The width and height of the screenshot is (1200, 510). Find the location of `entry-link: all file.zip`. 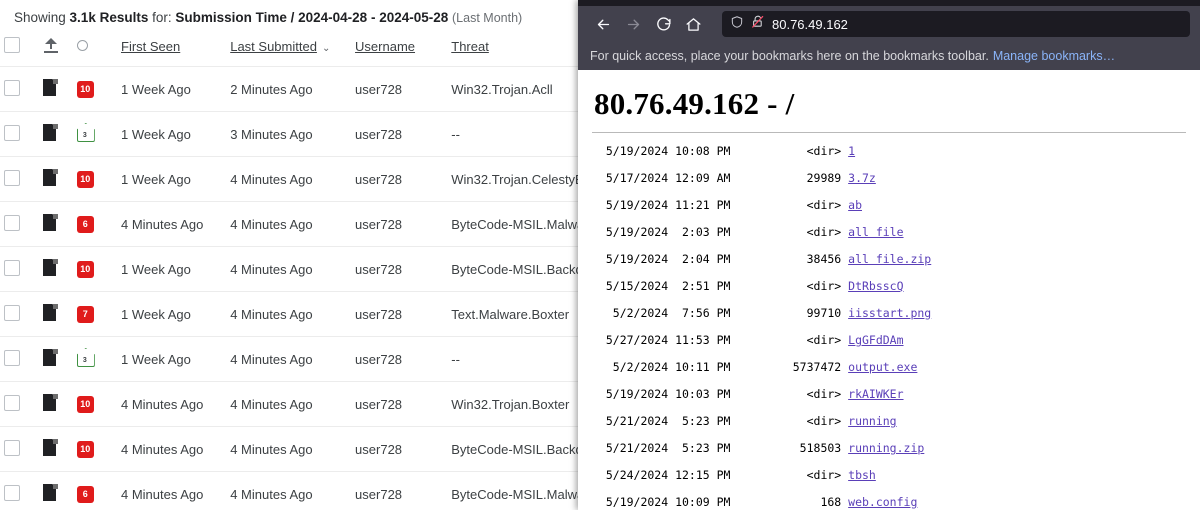

entry-link: all file.zip is located at coordinates (889, 259).